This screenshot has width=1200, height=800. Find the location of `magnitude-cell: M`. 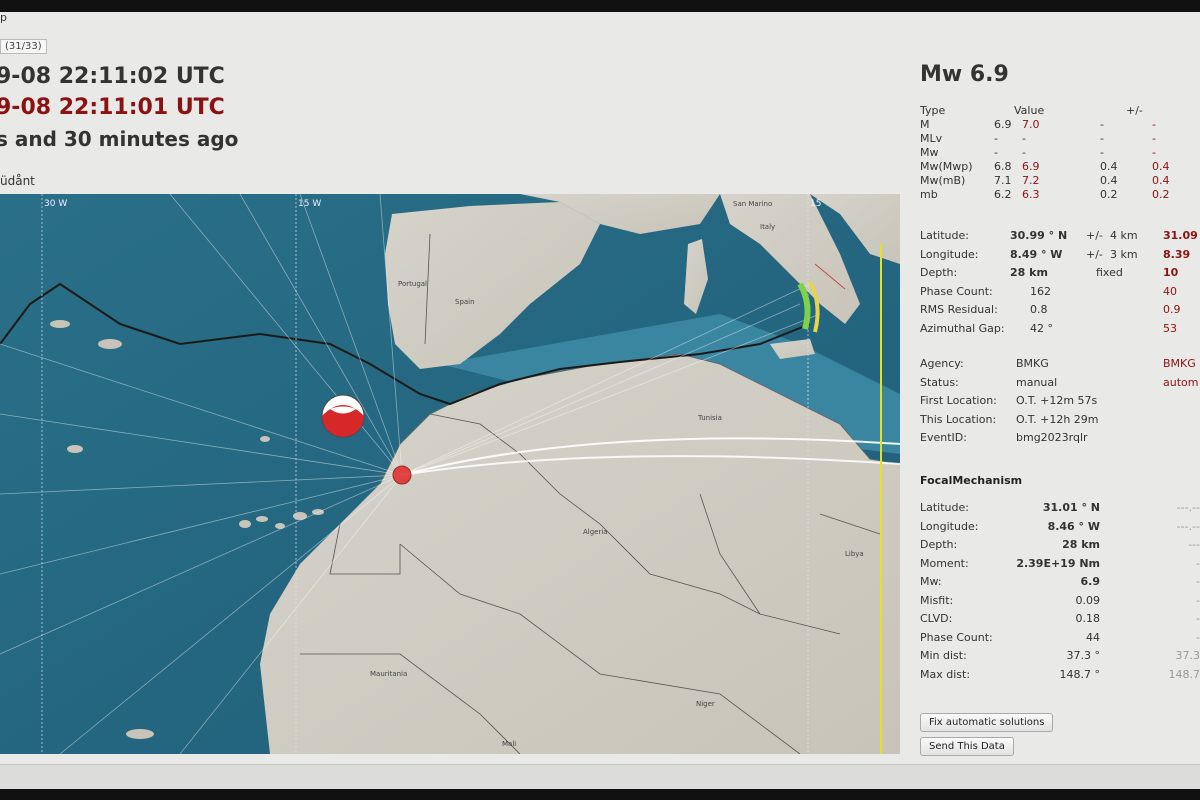

magnitude-cell: M is located at coordinates (925, 124).